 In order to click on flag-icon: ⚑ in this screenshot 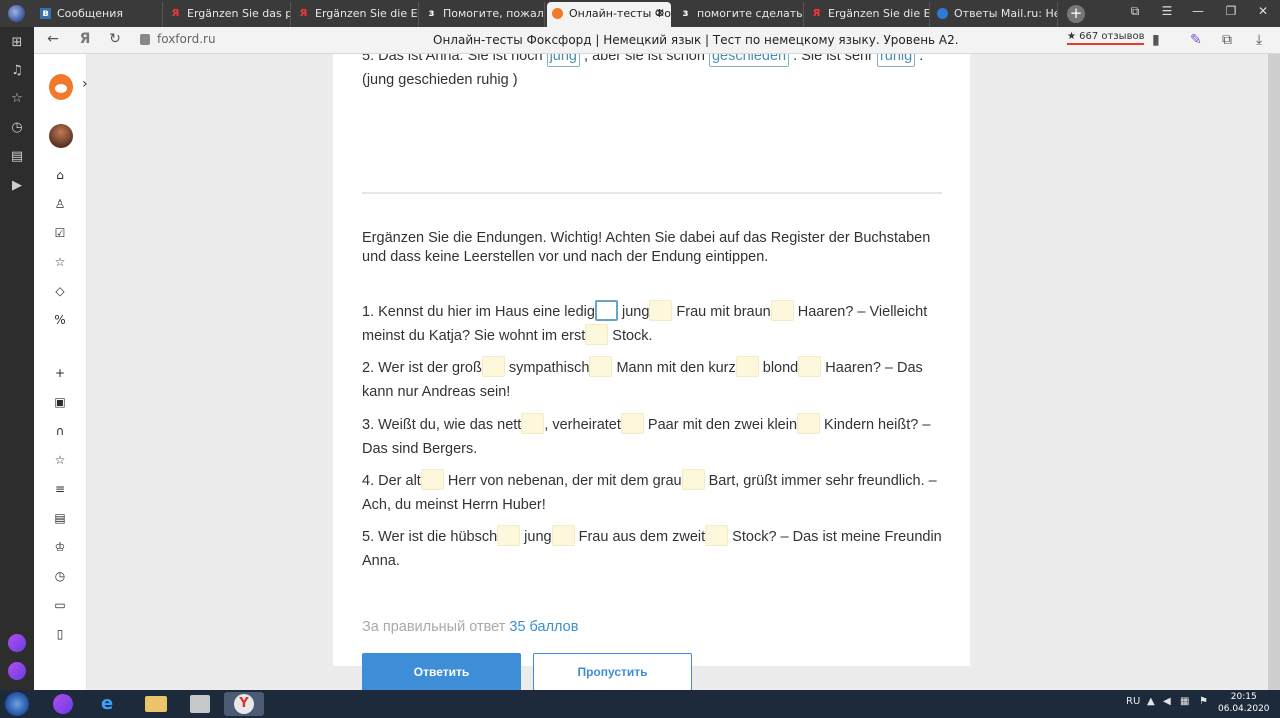, I will do `click(1203, 701)`.